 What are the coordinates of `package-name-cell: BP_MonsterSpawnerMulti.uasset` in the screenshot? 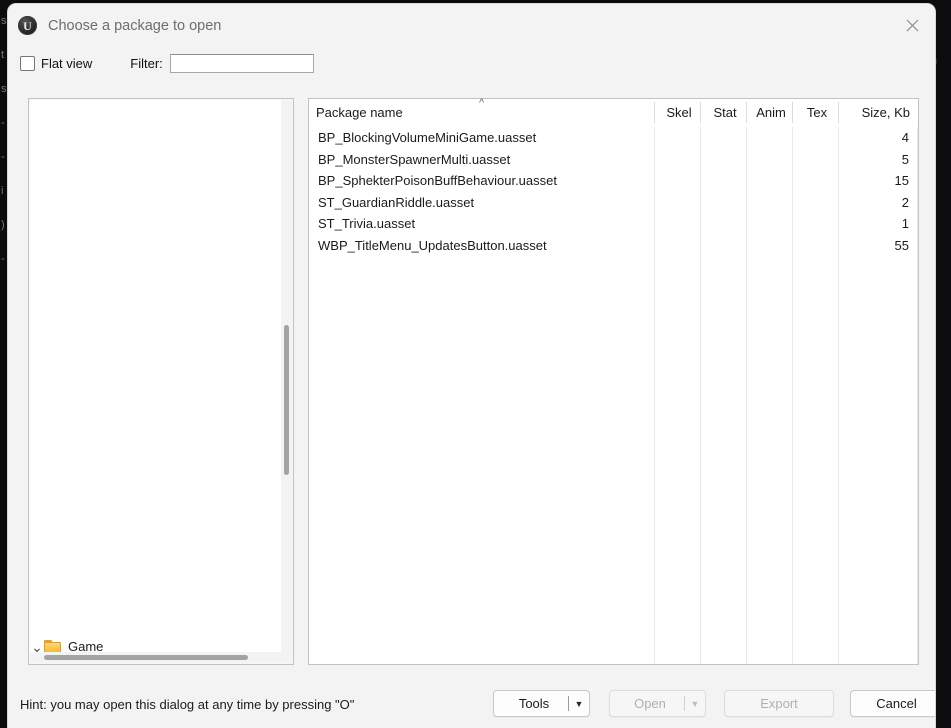 It's located at (414, 159).